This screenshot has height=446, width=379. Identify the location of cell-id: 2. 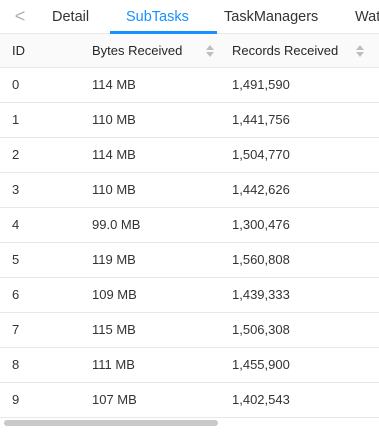
(16, 154).